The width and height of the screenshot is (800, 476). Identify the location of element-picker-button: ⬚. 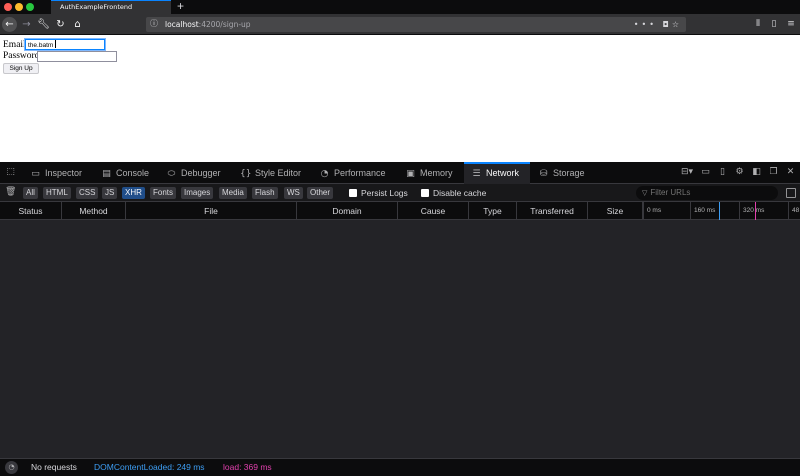
(10, 172).